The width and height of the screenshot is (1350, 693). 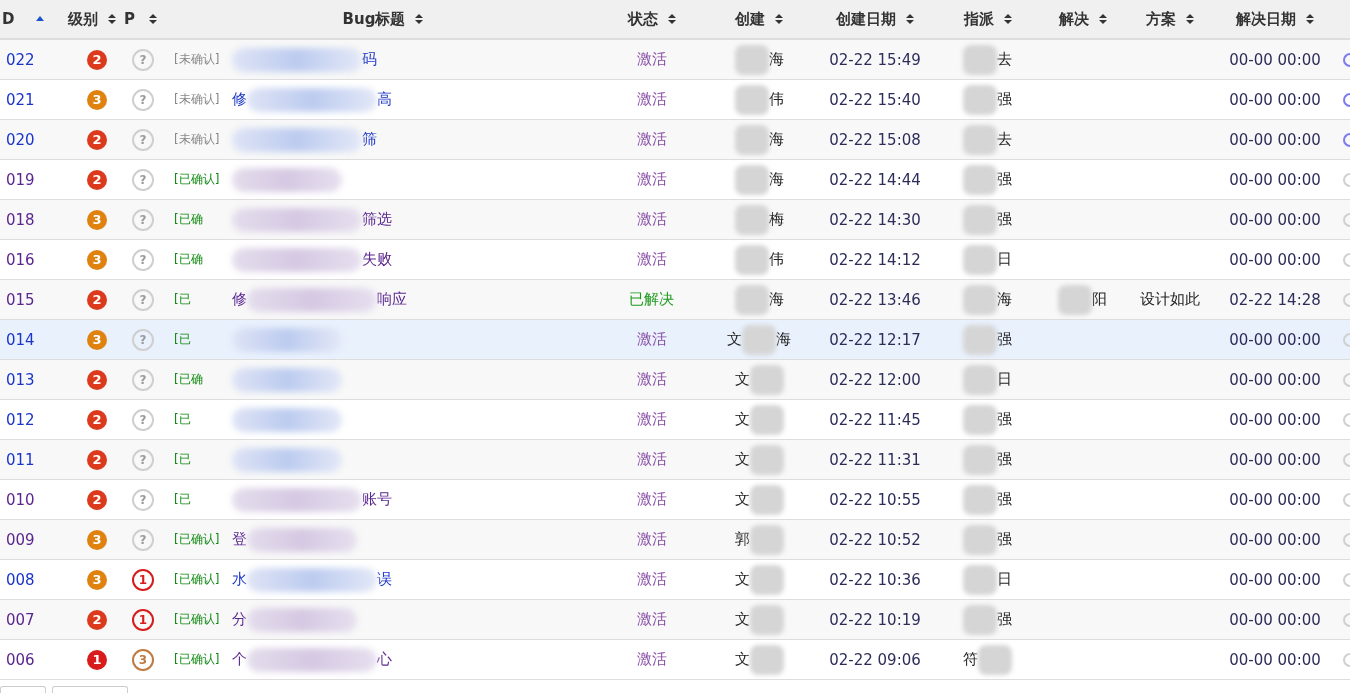 What do you see at coordinates (17, 139) in the screenshot?
I see `bug-id-link: 020` at bounding box center [17, 139].